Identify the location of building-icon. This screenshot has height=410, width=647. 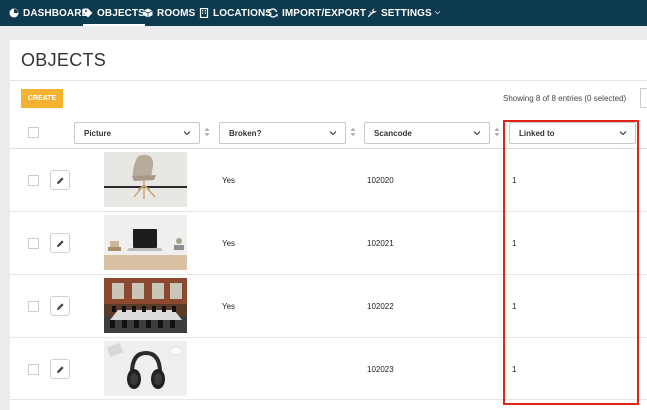
(204, 13).